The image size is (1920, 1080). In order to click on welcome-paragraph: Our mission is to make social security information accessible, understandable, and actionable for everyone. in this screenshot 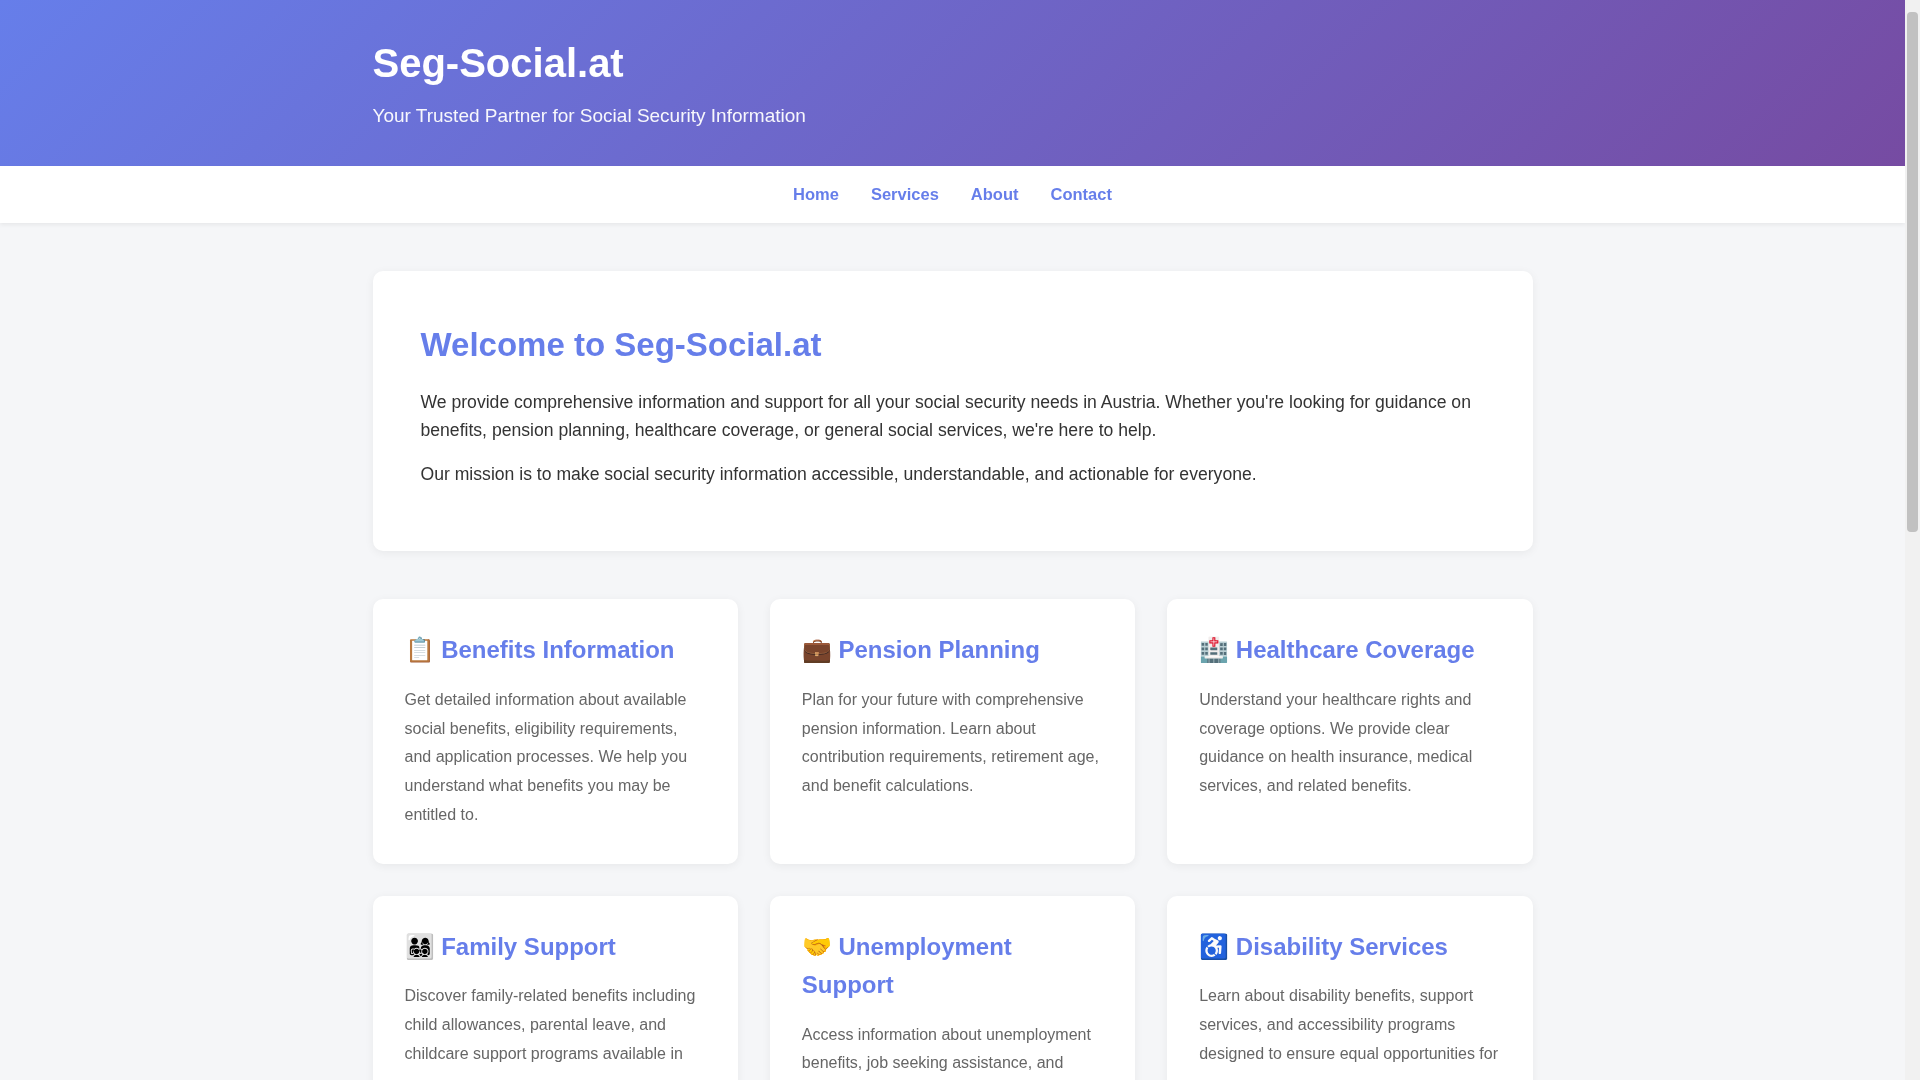, I will do `click(839, 475)`.